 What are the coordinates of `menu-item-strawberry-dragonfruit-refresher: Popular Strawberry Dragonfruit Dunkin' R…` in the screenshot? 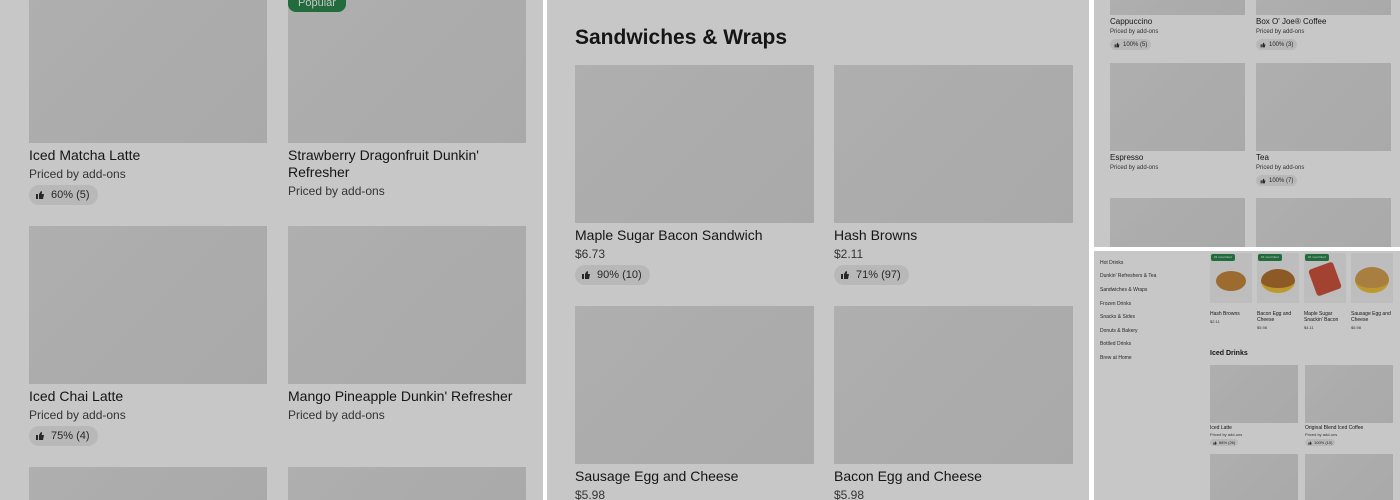 It's located at (407, 105).